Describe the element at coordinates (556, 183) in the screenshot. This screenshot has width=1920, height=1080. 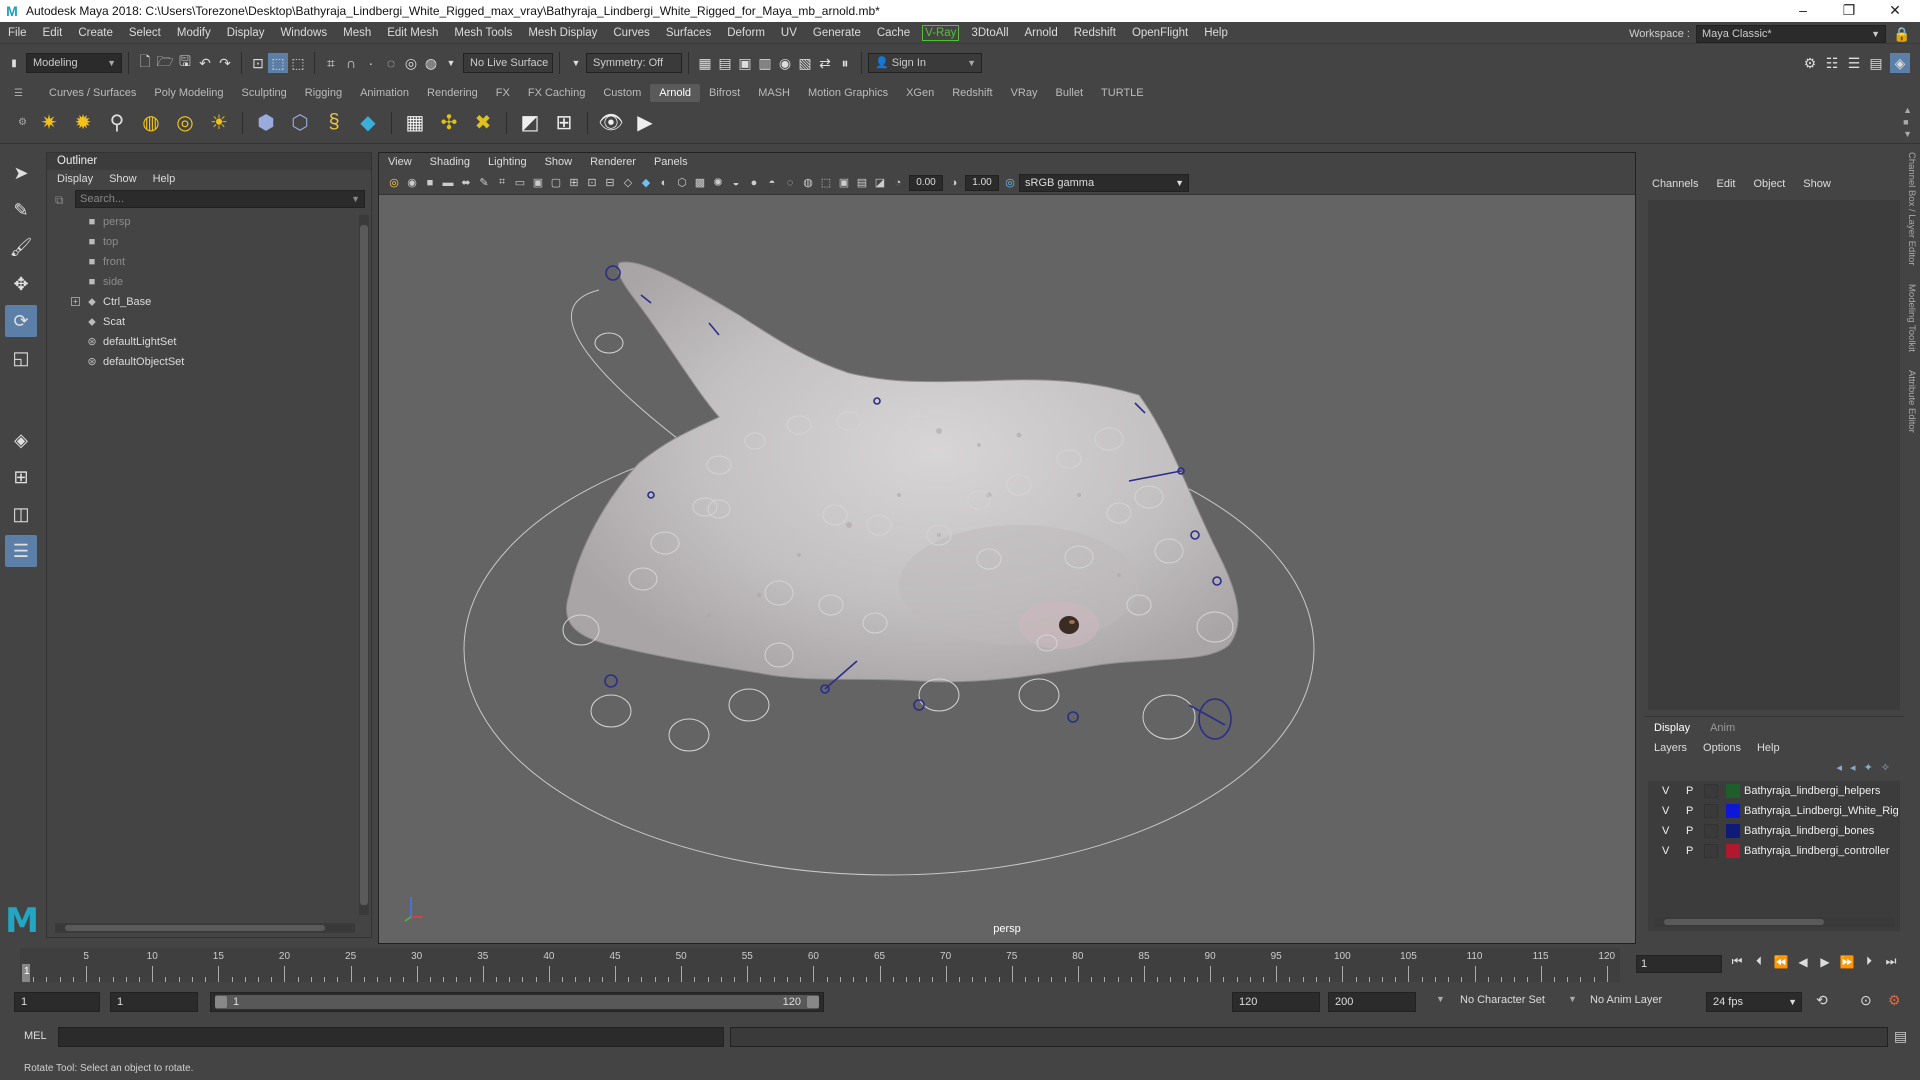
I see `gate-mask-icon: ▢` at that location.